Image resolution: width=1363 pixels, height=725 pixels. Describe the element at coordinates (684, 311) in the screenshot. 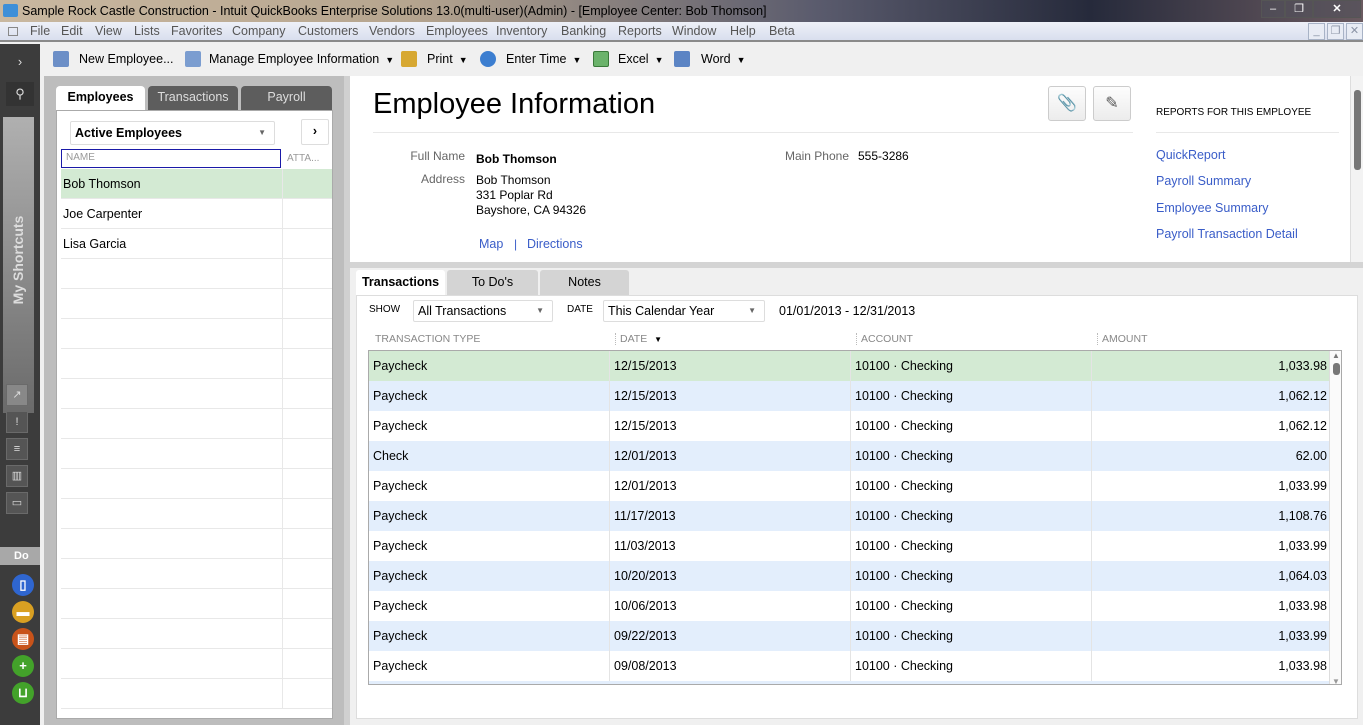

I see `date-filter-dropdown: This Calendar Year ▼` at that location.